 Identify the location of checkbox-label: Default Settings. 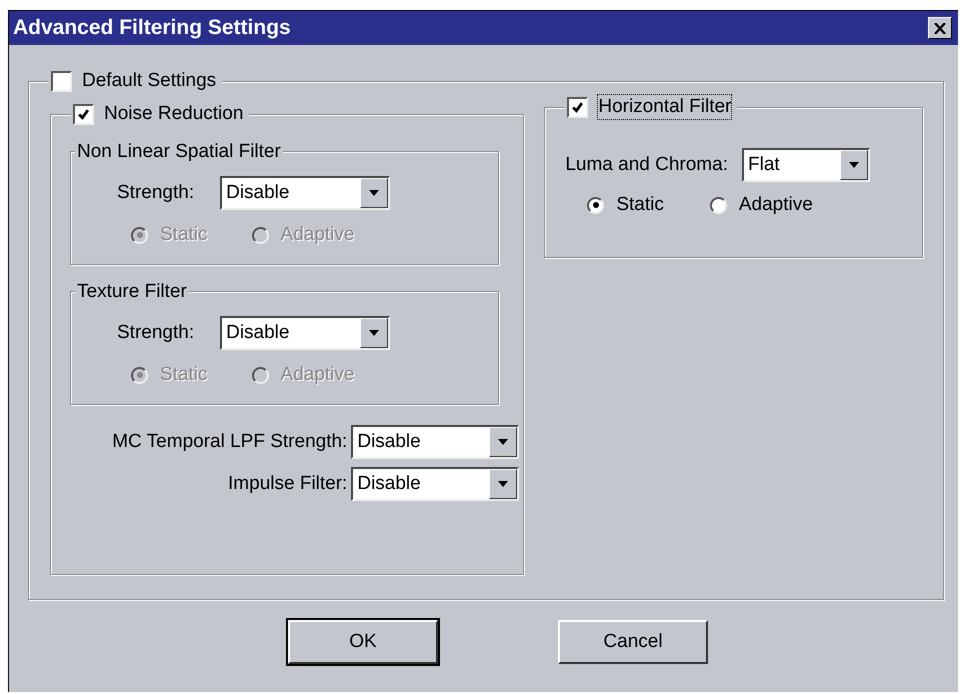
(149, 81).